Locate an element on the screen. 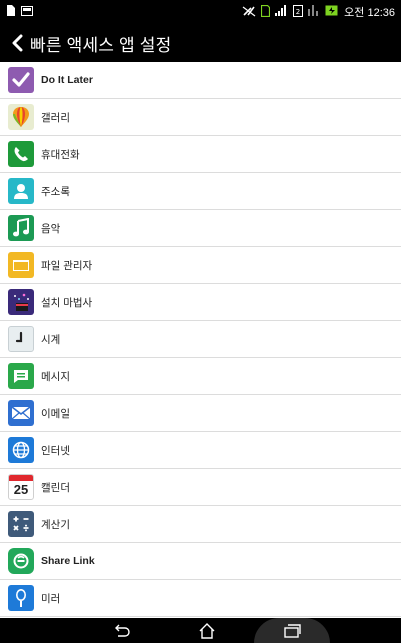  navigation-bar is located at coordinates (200, 630).